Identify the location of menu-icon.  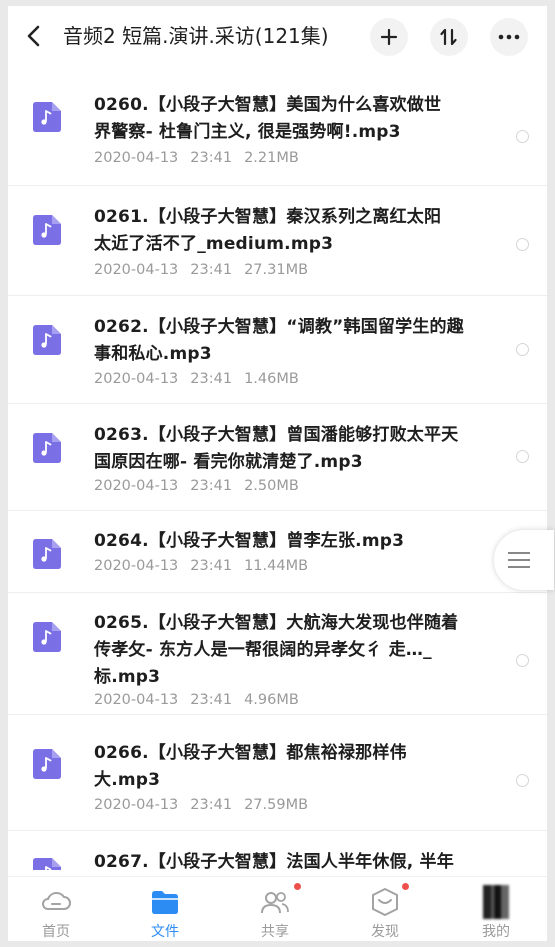
(519, 562).